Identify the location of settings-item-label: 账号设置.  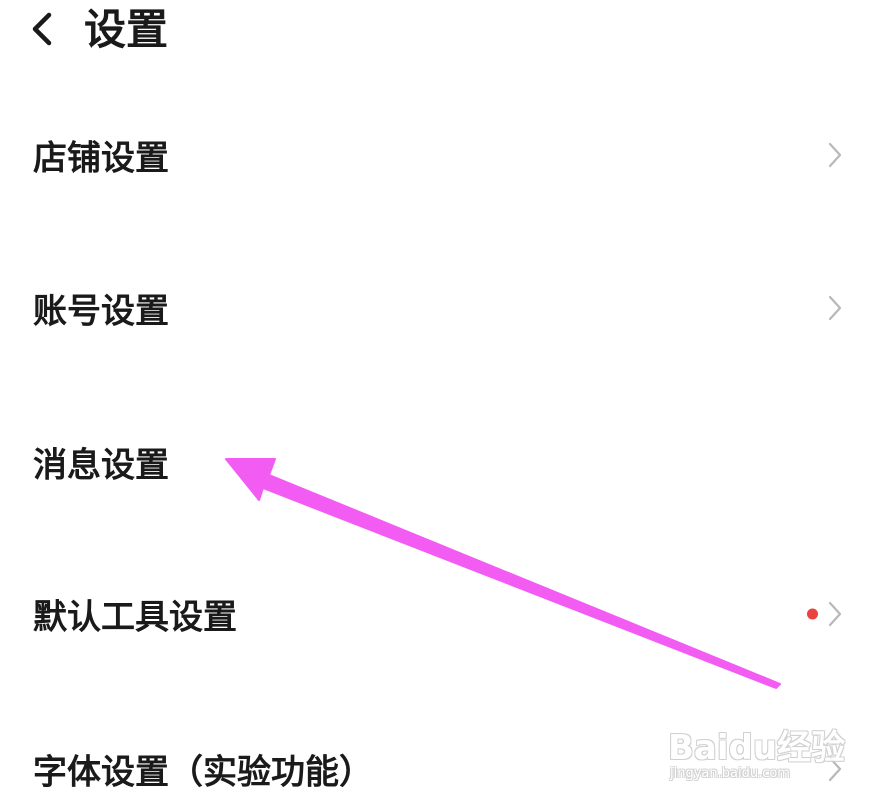
(101, 311).